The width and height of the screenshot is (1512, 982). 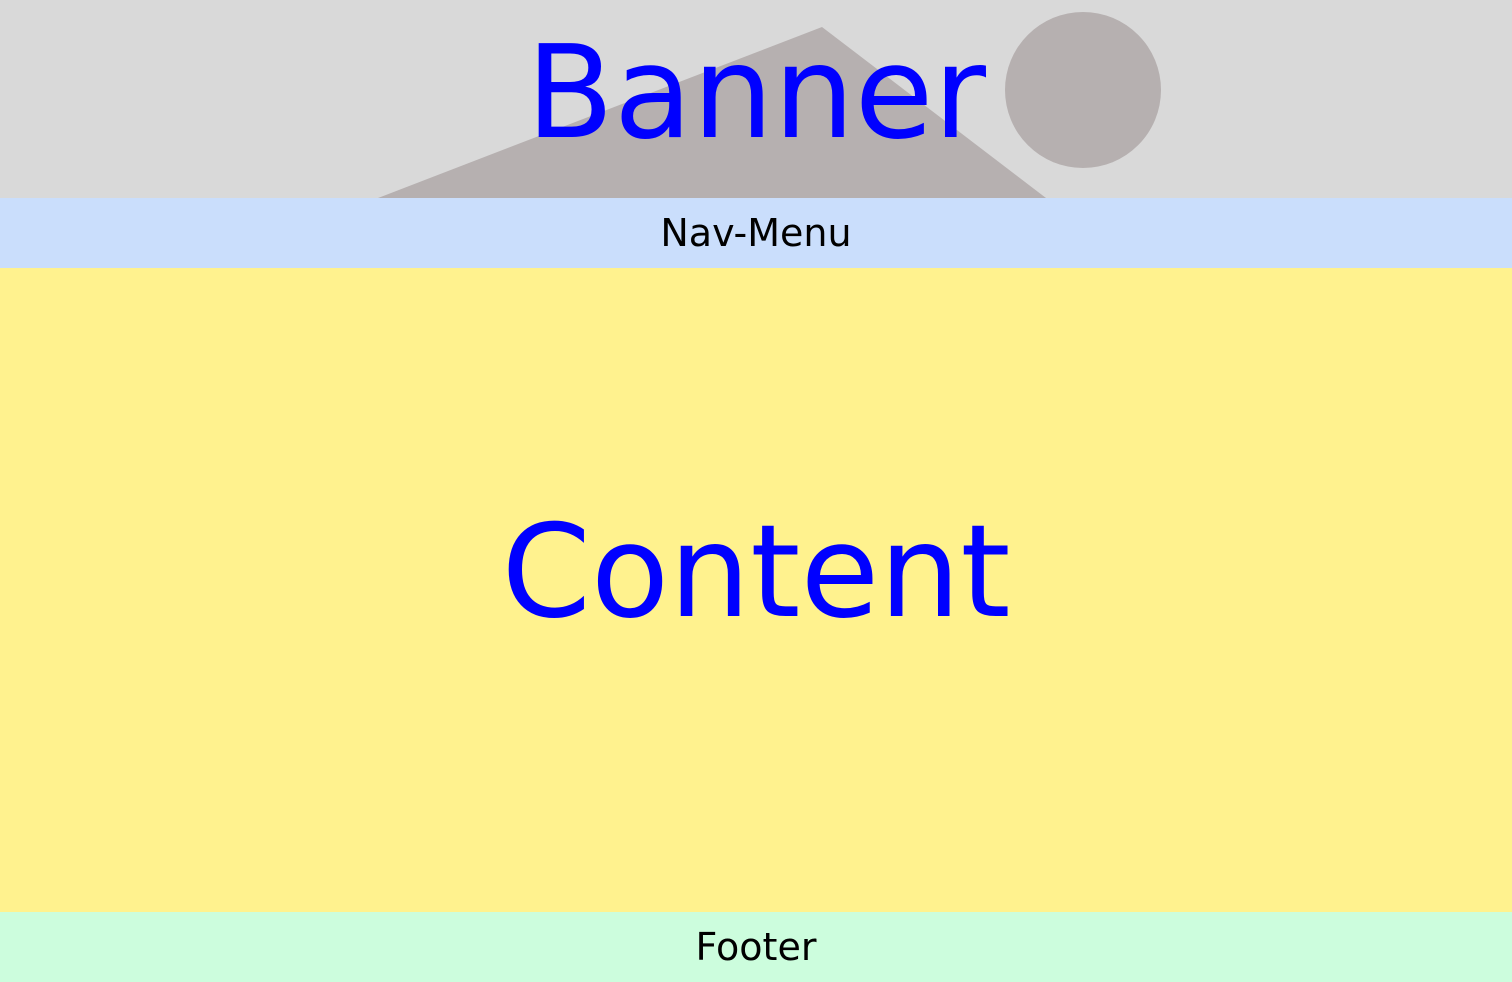 What do you see at coordinates (756, 572) in the screenshot?
I see `content-title: Content` at bounding box center [756, 572].